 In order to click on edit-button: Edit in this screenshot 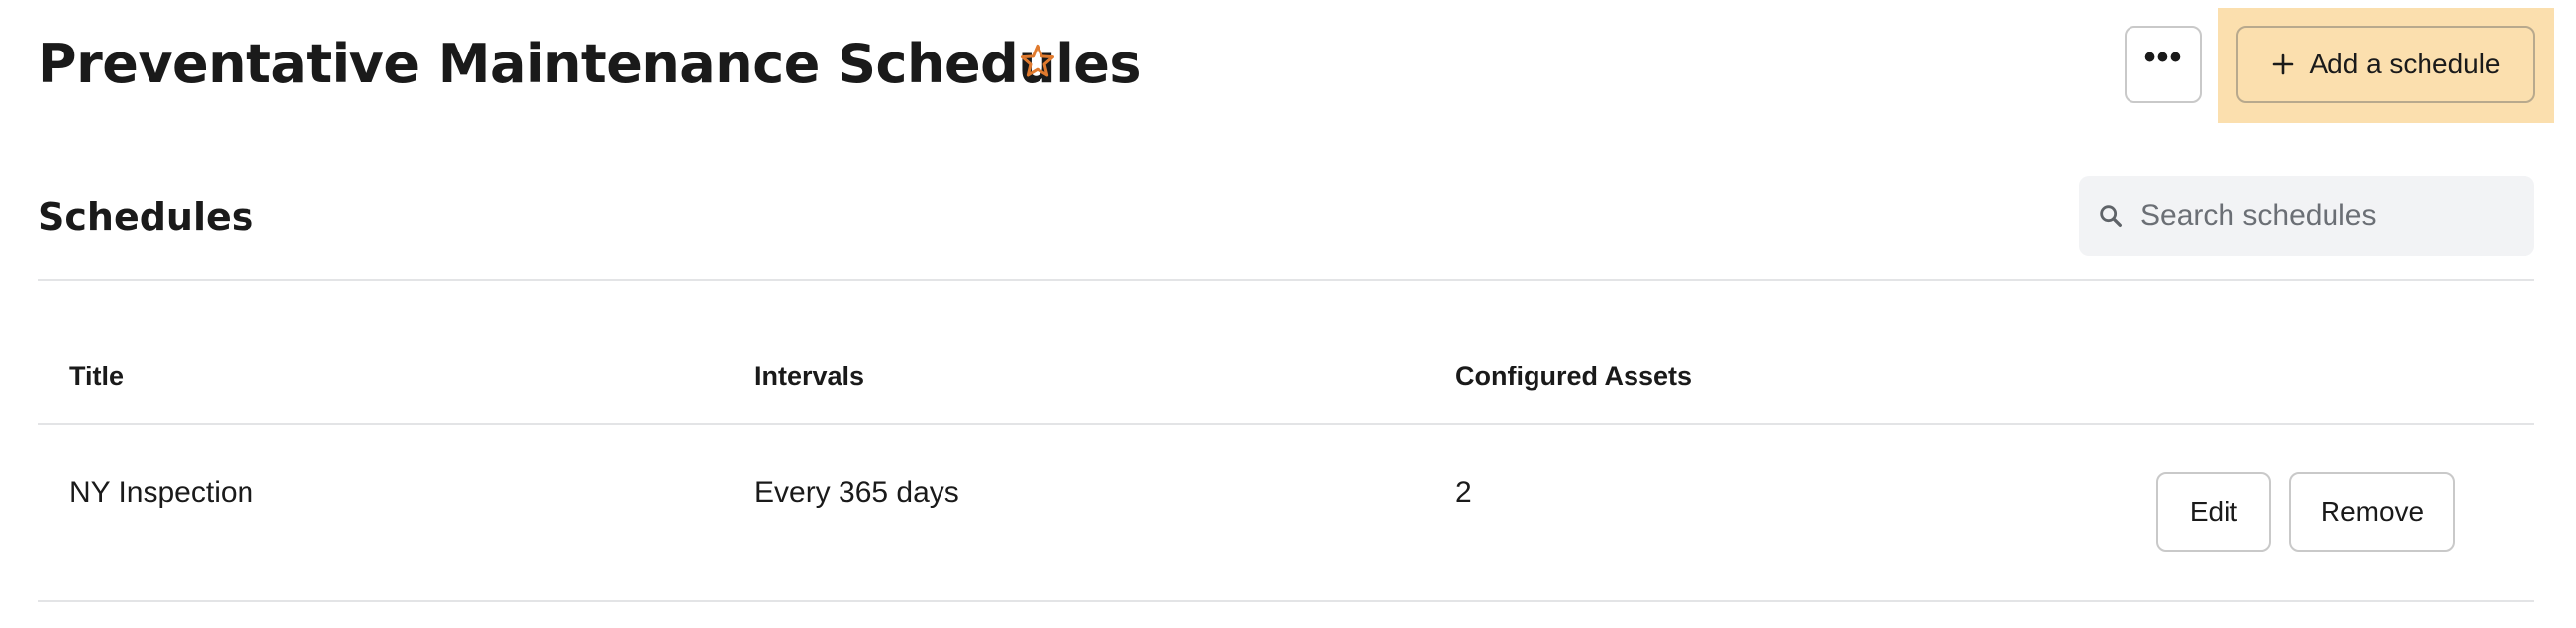, I will do `click(2214, 512)`.